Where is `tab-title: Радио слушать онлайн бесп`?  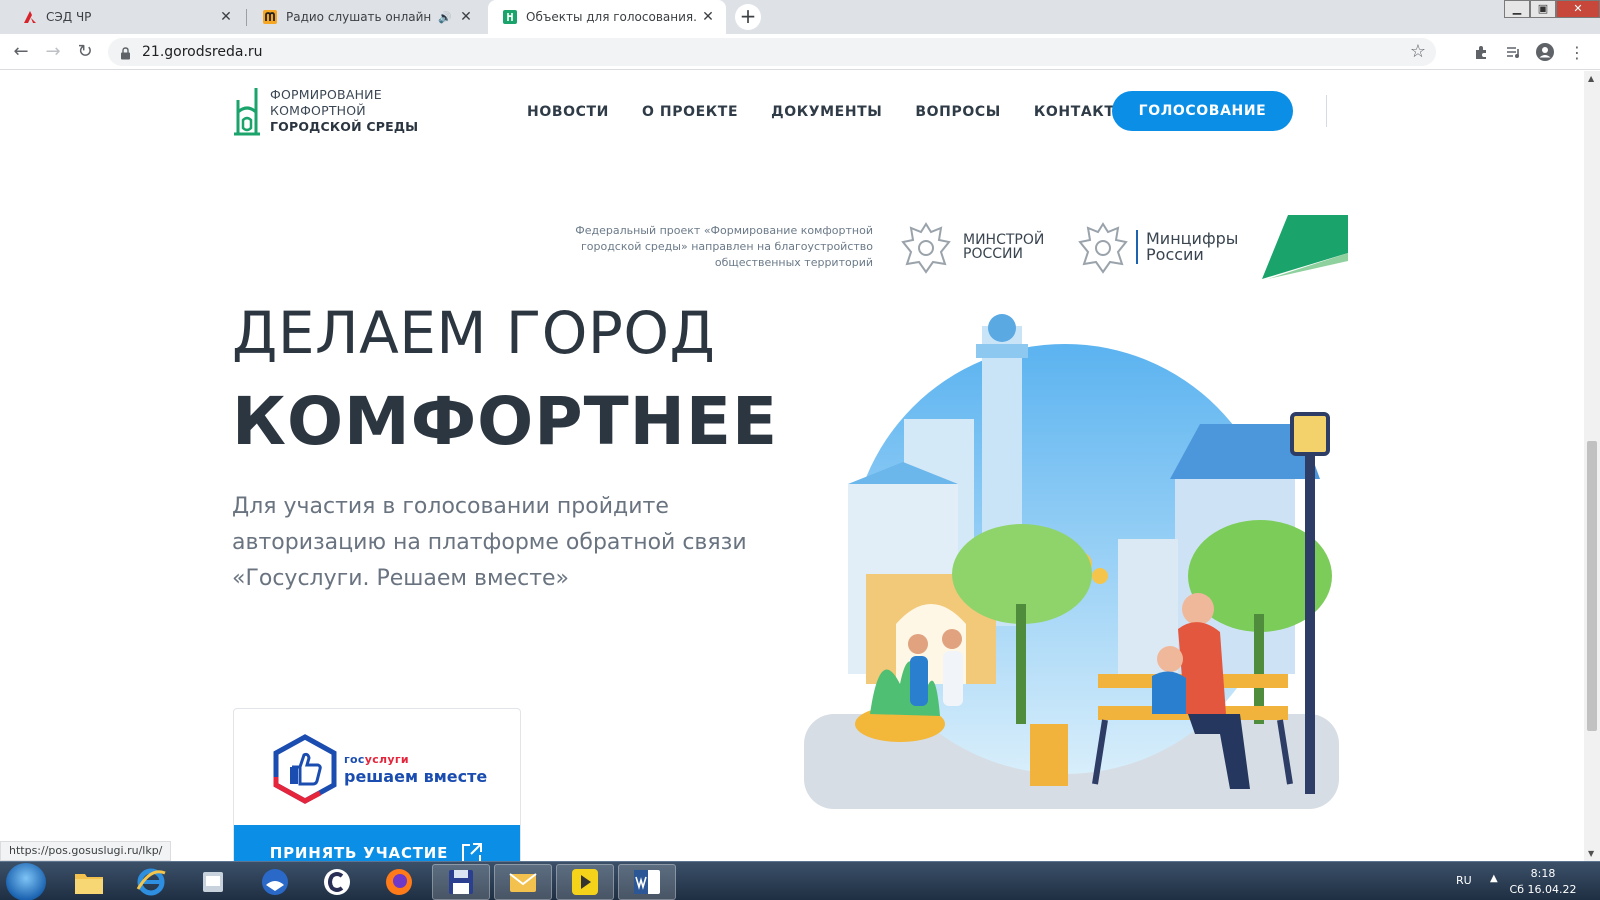 tab-title: Радио слушать онлайн бесп is located at coordinates (359, 17).